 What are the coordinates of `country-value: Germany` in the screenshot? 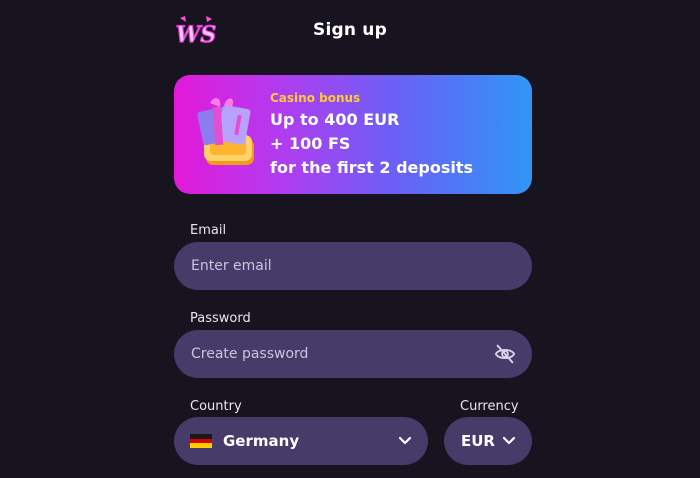 It's located at (261, 441).